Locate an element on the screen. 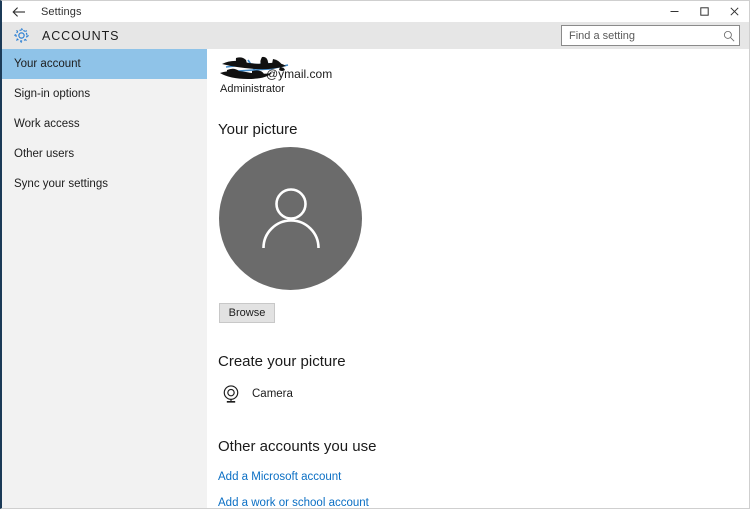  sidebar-item-label: Work access is located at coordinates (47, 124).